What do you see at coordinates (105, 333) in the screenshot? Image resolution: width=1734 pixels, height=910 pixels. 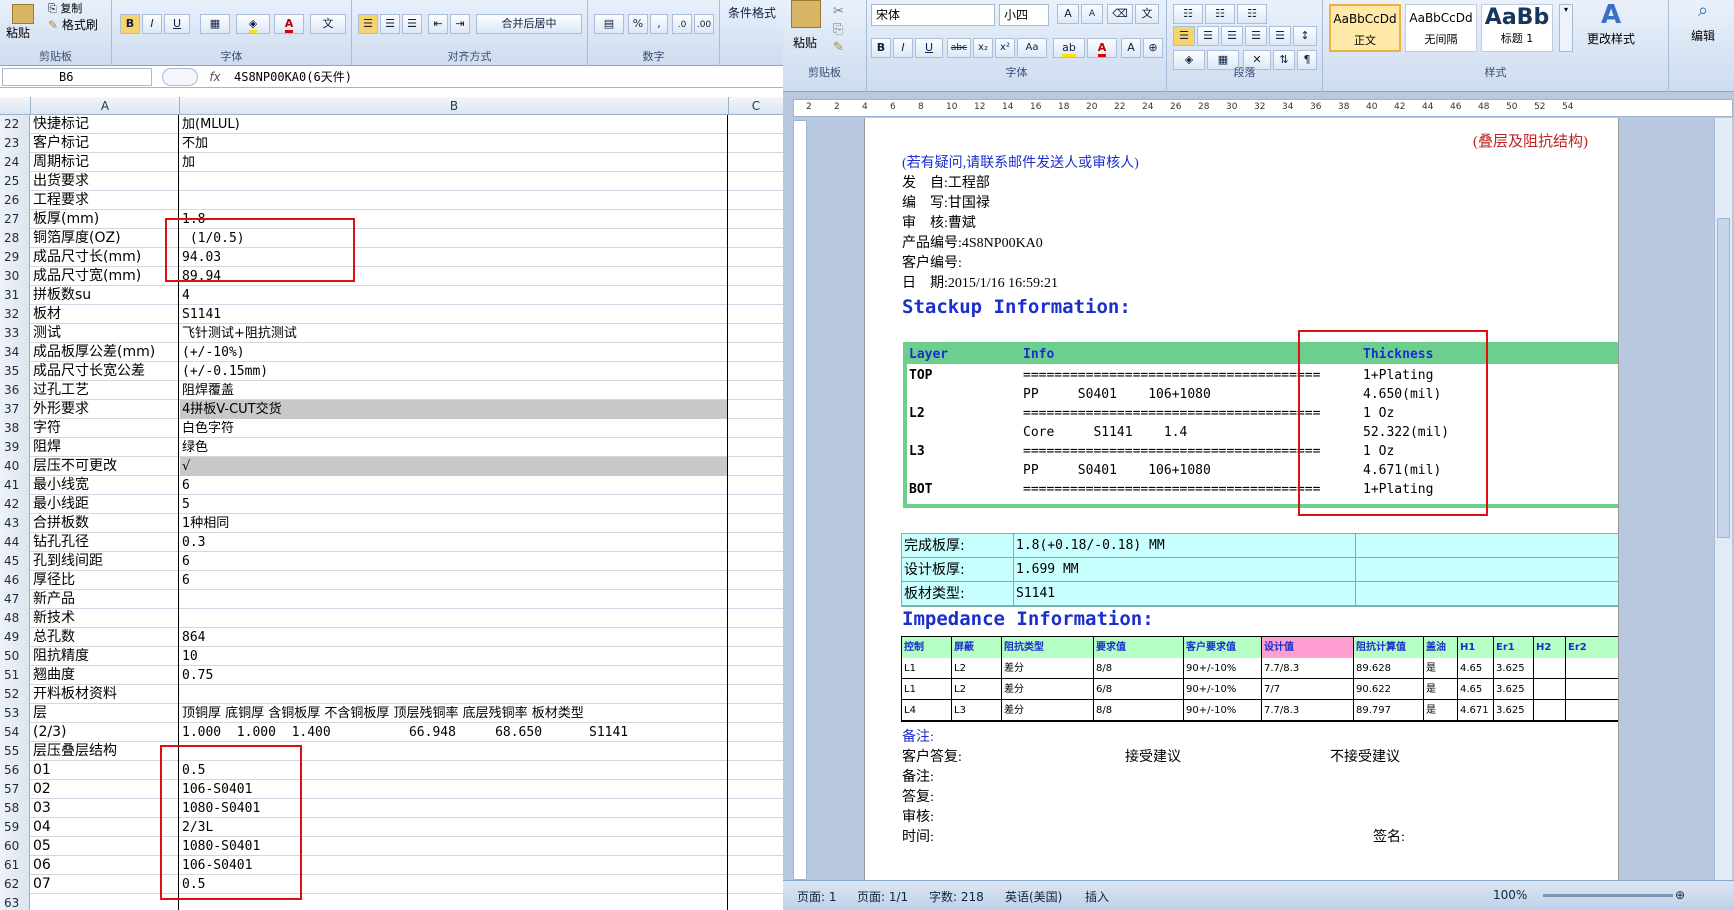 I see `cell-a: 测试` at bounding box center [105, 333].